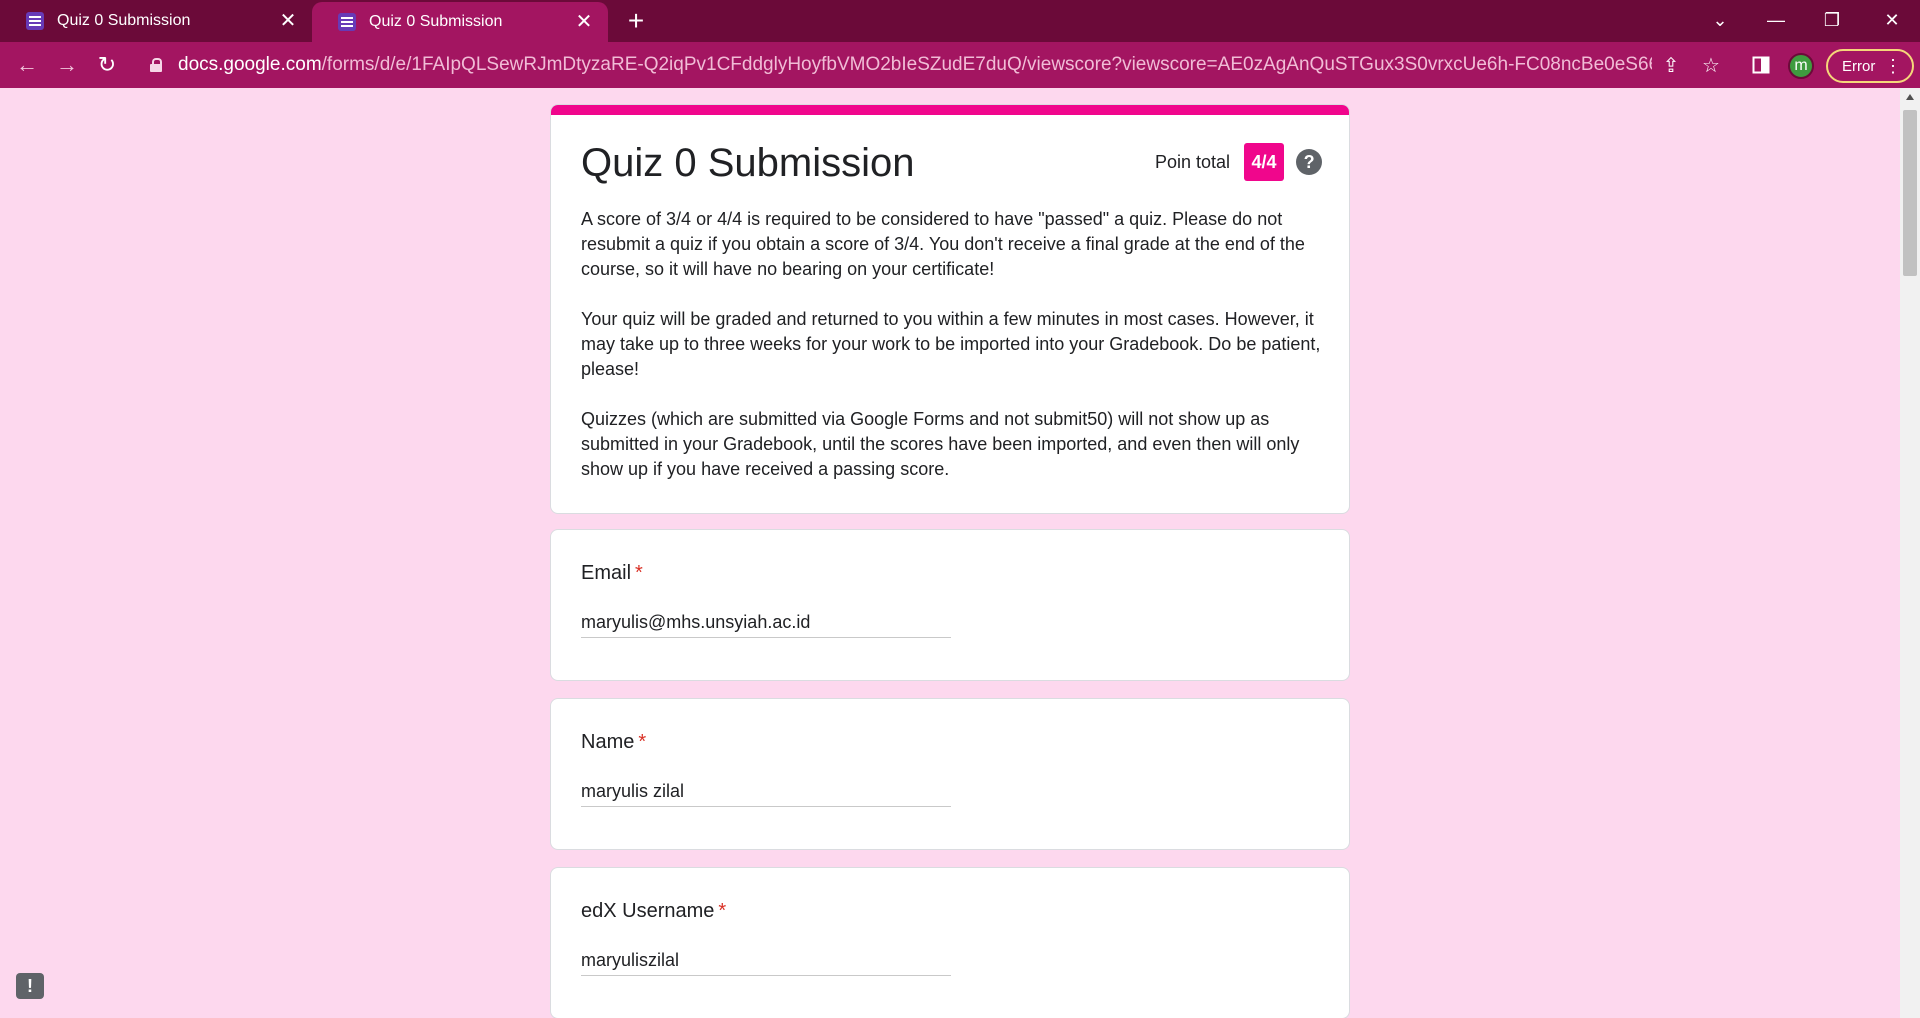 The width and height of the screenshot is (1920, 1018). I want to click on question-title: Email *, so click(612, 573).